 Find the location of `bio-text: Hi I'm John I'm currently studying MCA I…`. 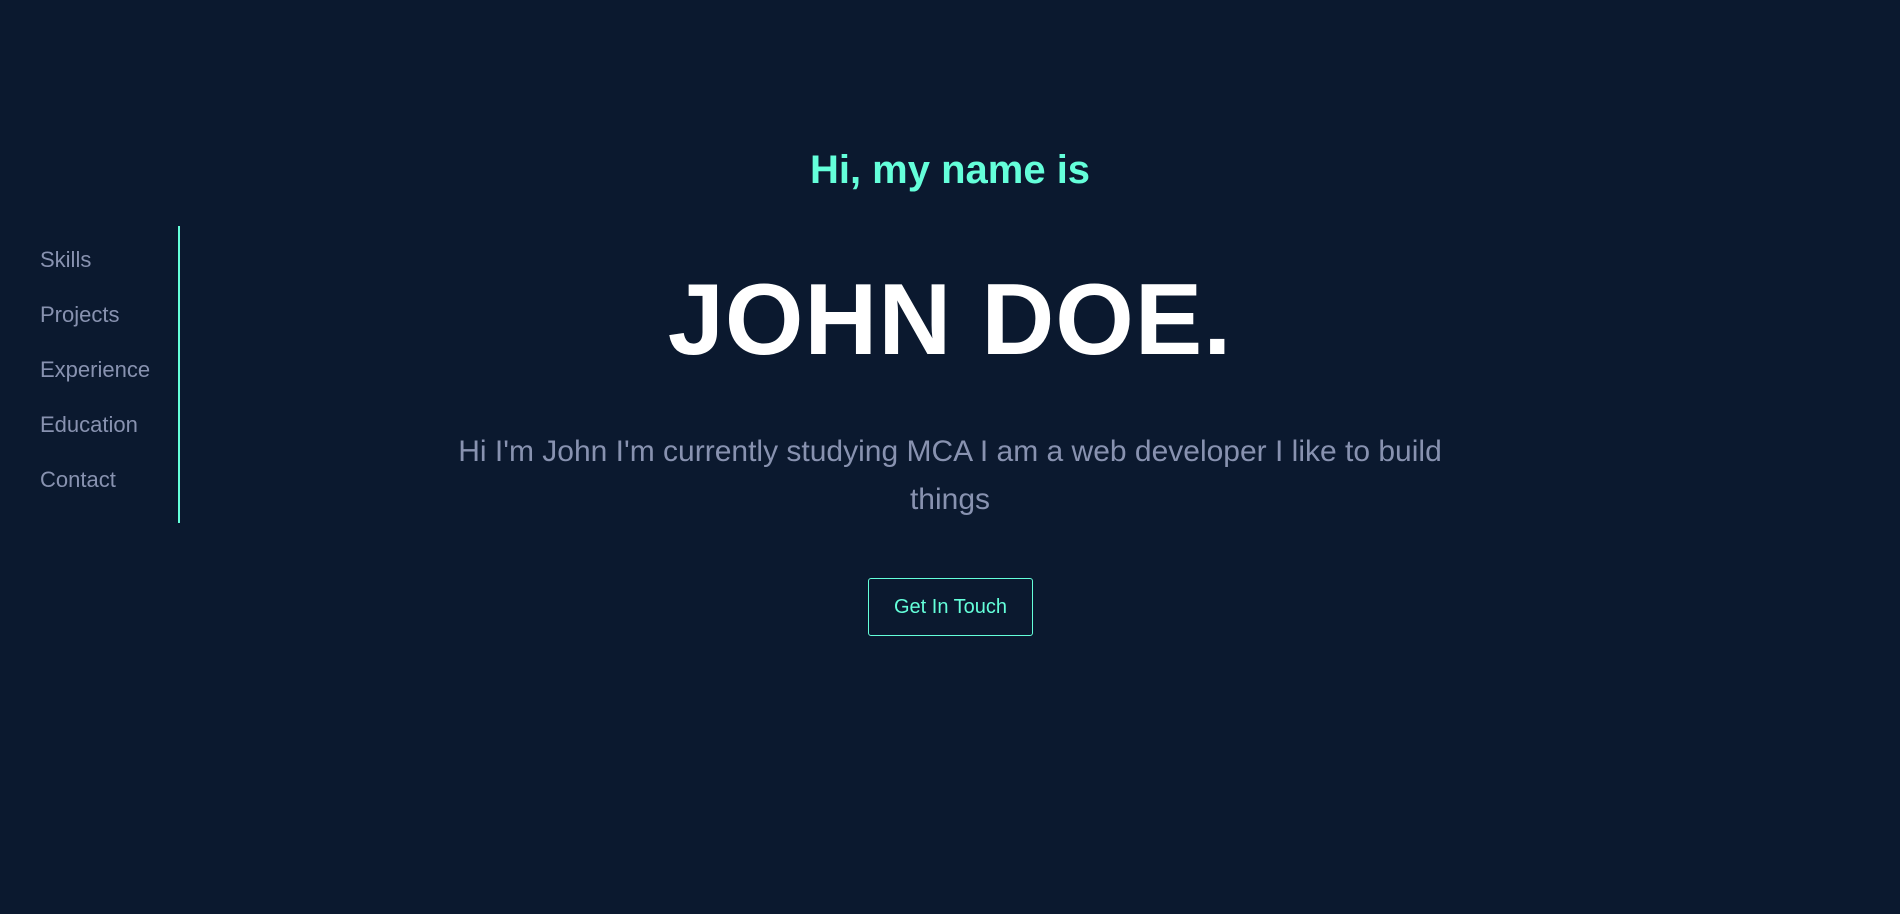

bio-text: Hi I'm John I'm currently studying MCA I… is located at coordinates (950, 475).